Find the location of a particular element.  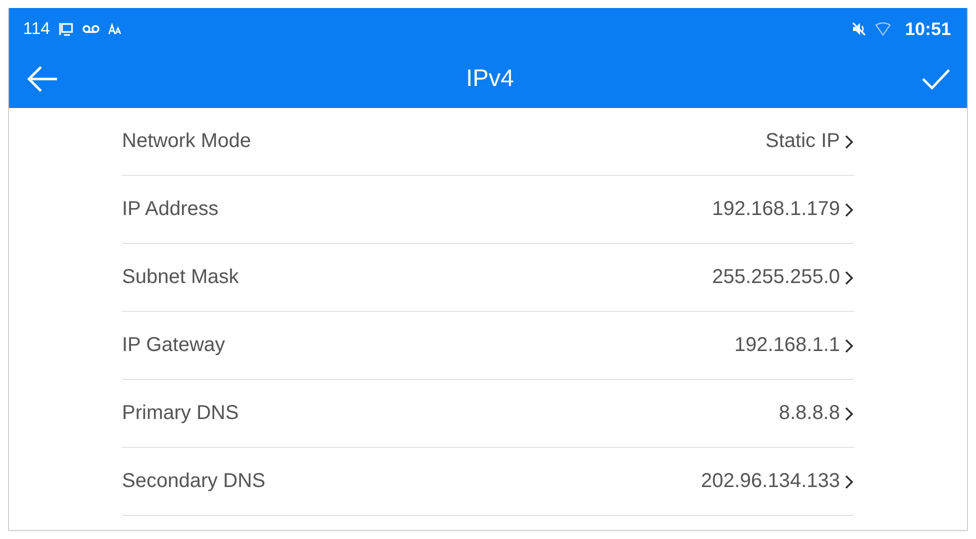

page-title: IPv4 is located at coordinates (490, 79).